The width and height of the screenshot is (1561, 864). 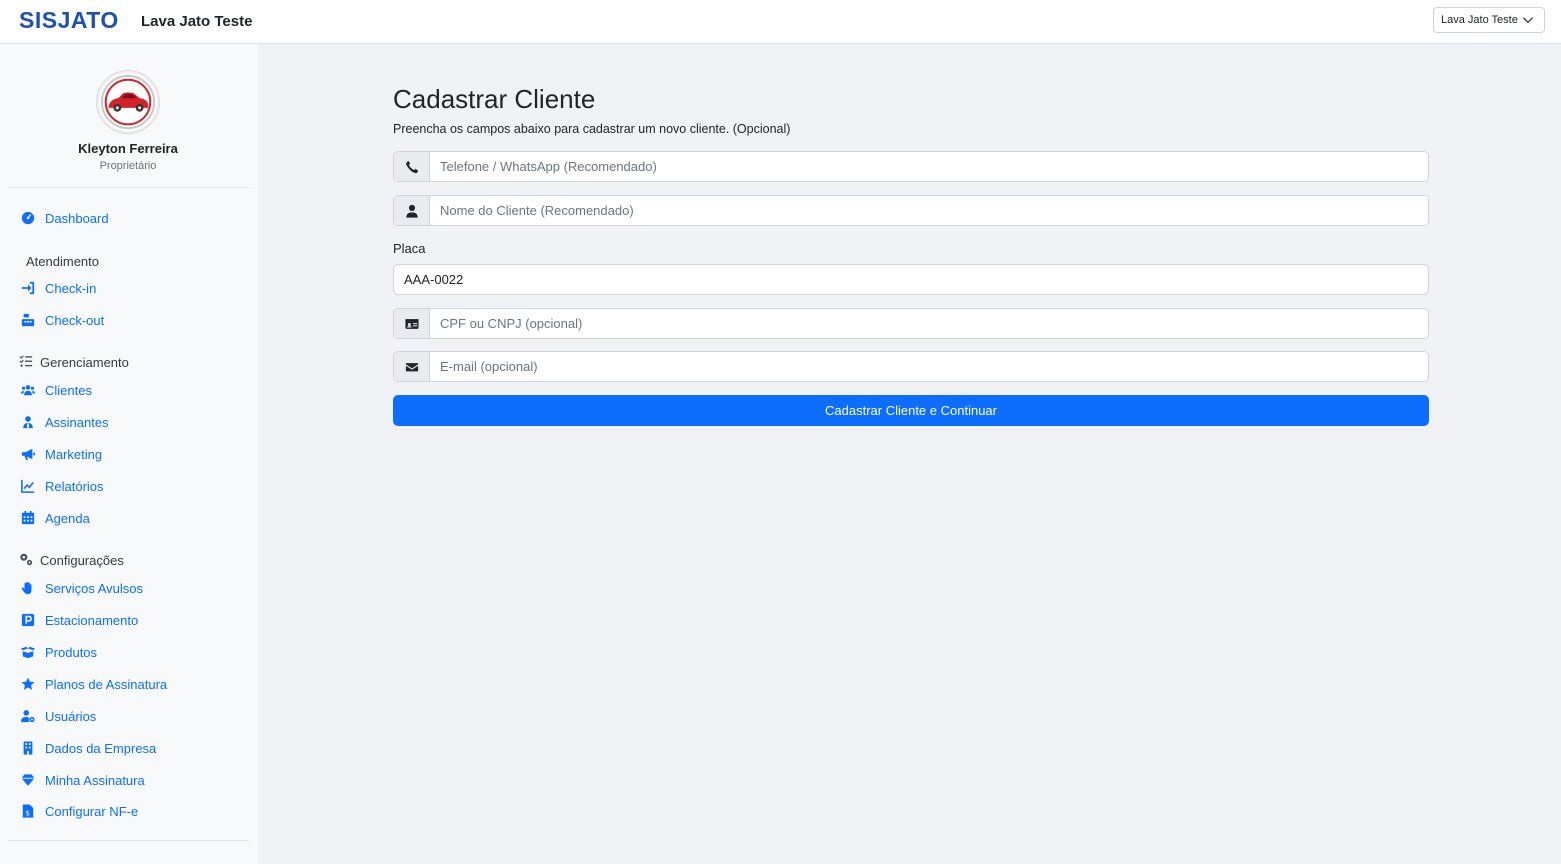 I want to click on user-gear-icon, so click(x=27, y=716).